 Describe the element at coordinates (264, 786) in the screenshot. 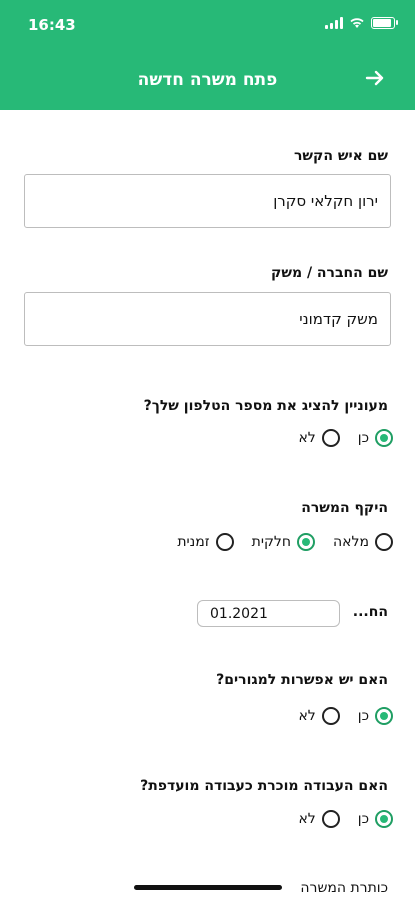

I see `preferred-work-question: האם העבודה מוכרת כעבודה מועדפת?` at that location.